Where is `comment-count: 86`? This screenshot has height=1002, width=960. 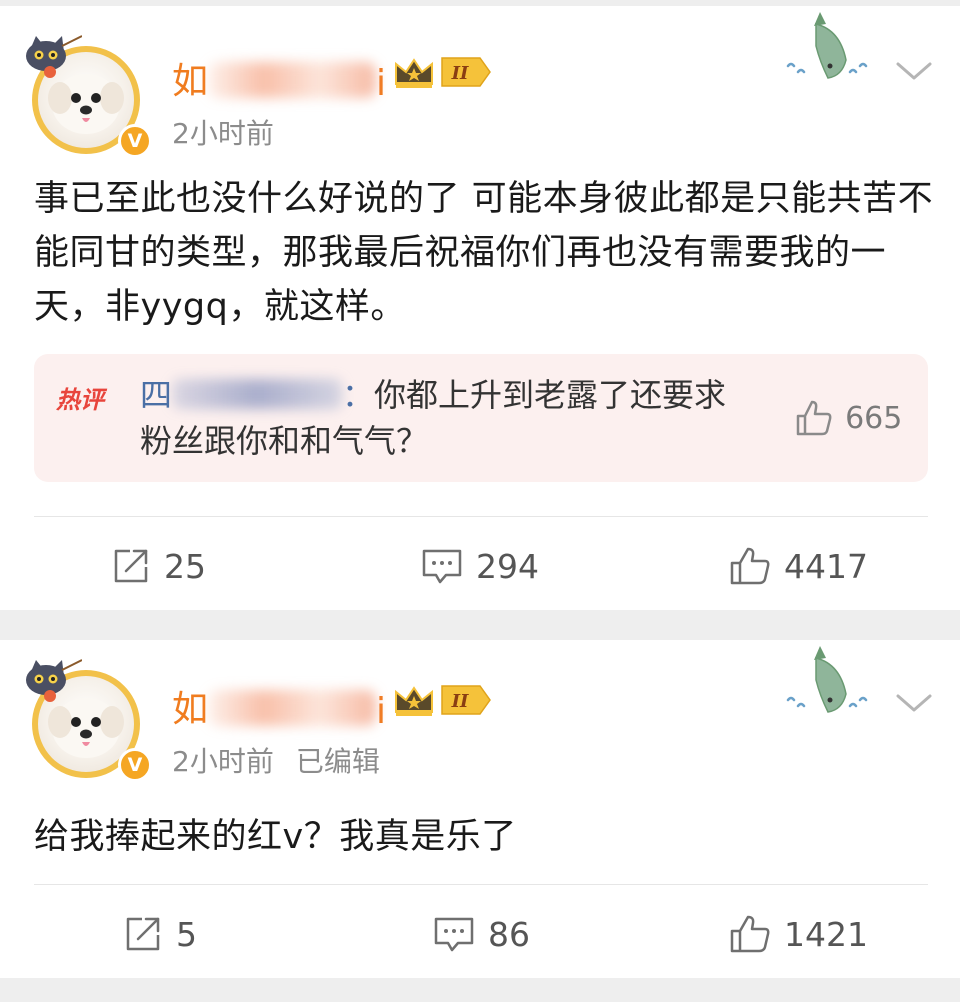
comment-count: 86 is located at coordinates (509, 934).